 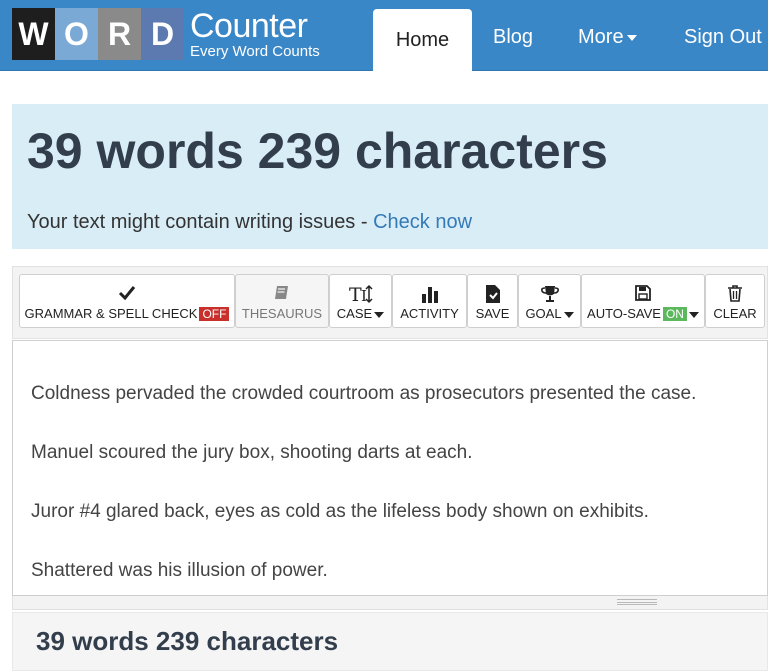 What do you see at coordinates (422, 40) in the screenshot?
I see `nav-home: Home` at bounding box center [422, 40].